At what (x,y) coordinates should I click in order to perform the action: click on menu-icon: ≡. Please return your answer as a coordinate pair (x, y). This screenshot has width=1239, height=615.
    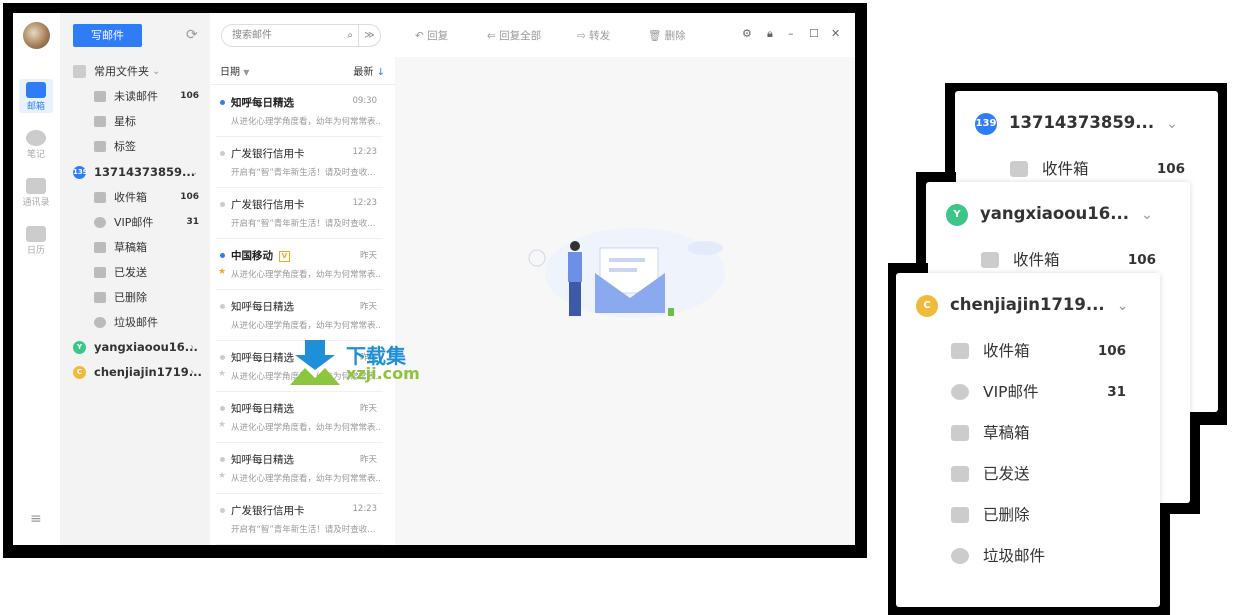
    Looking at the image, I should click on (36, 519).